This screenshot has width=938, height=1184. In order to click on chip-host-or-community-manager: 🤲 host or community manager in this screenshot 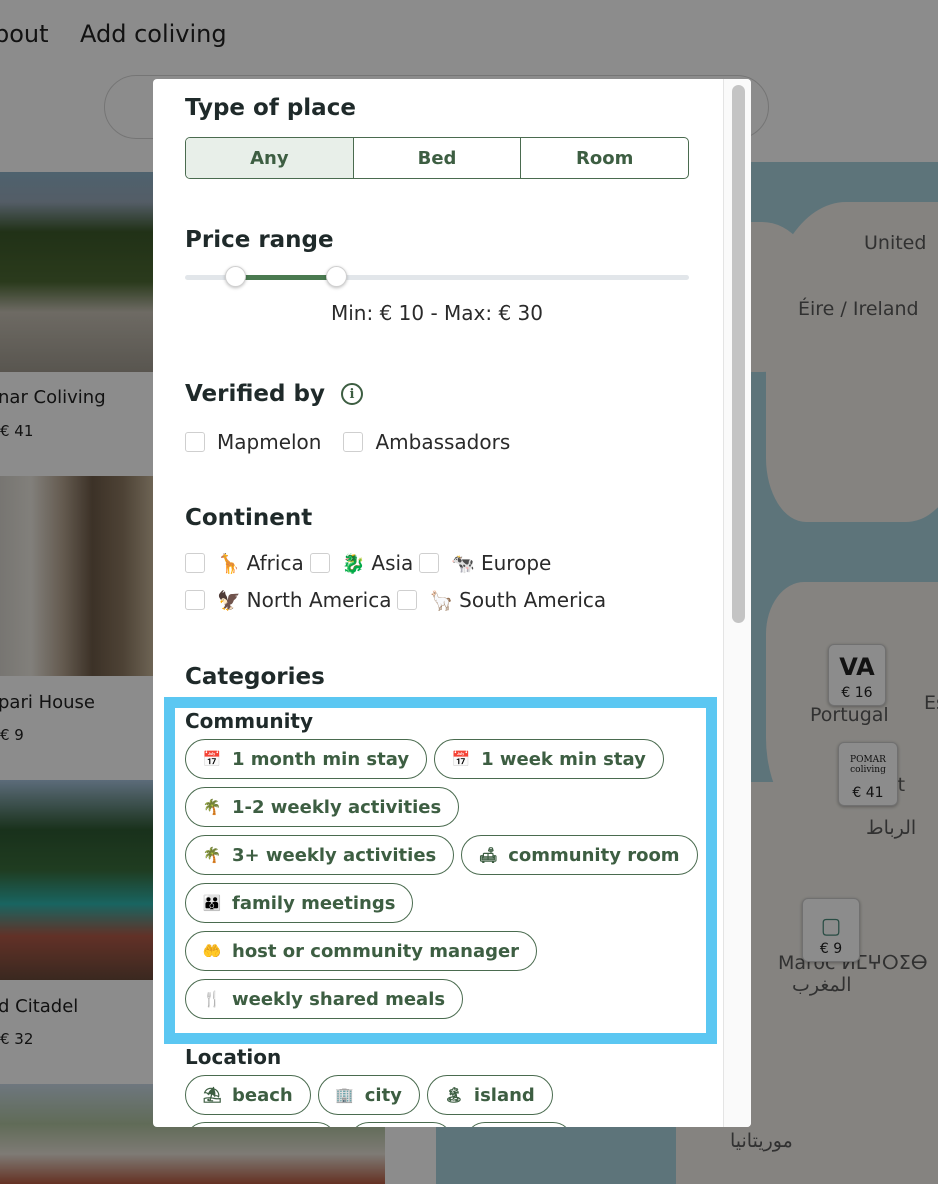, I will do `click(361, 951)`.